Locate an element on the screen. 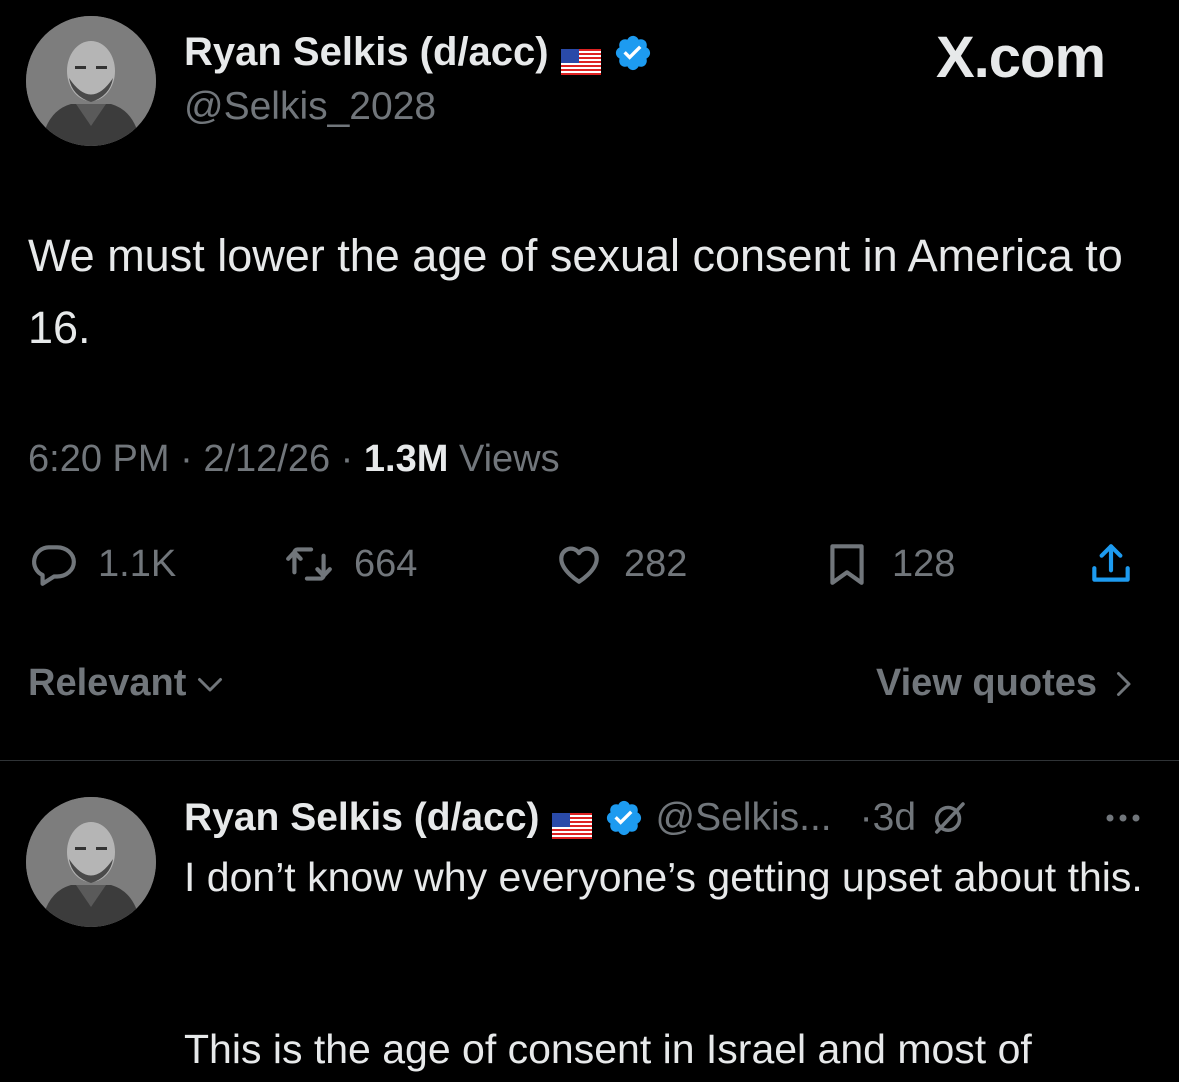 The width and height of the screenshot is (1179, 1082). chevron-right-icon is located at coordinates (1124, 683).